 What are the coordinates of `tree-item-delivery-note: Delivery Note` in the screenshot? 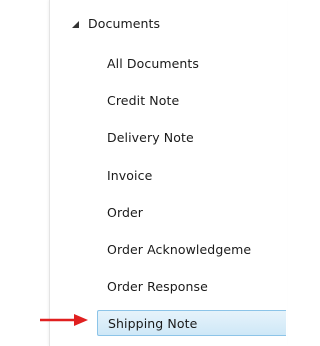 It's located at (196, 137).